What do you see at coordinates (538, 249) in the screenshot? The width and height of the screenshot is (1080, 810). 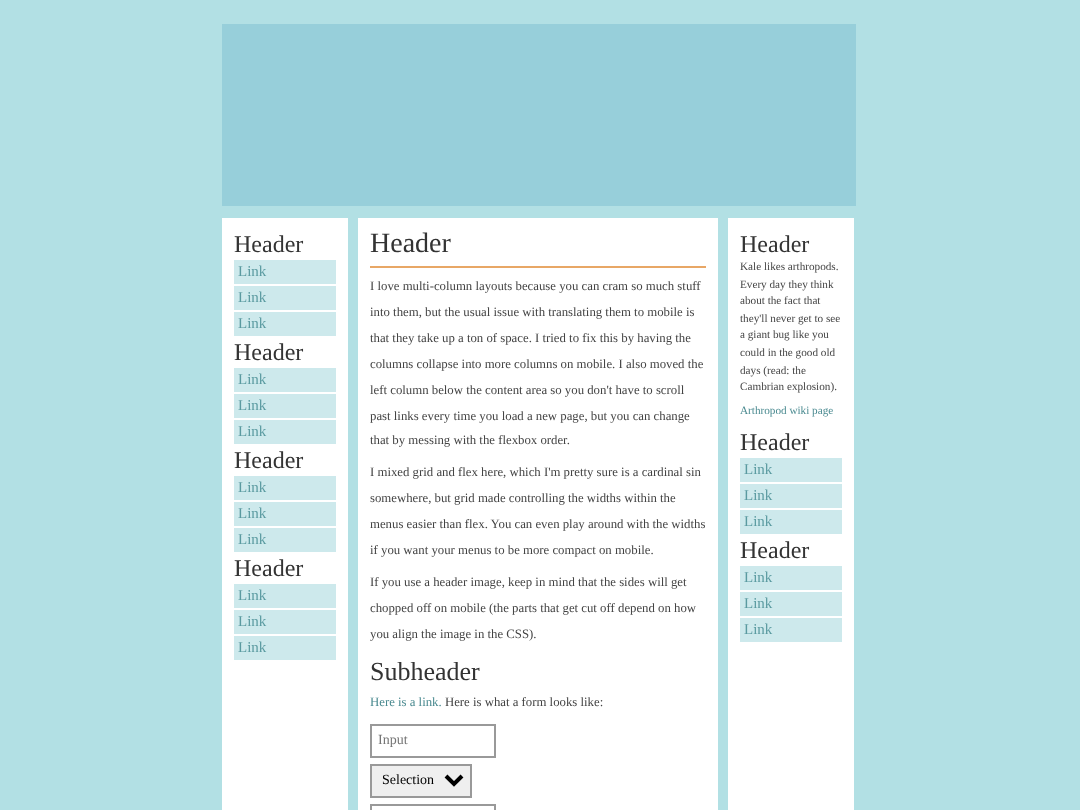 I see `content-header: Header` at bounding box center [538, 249].